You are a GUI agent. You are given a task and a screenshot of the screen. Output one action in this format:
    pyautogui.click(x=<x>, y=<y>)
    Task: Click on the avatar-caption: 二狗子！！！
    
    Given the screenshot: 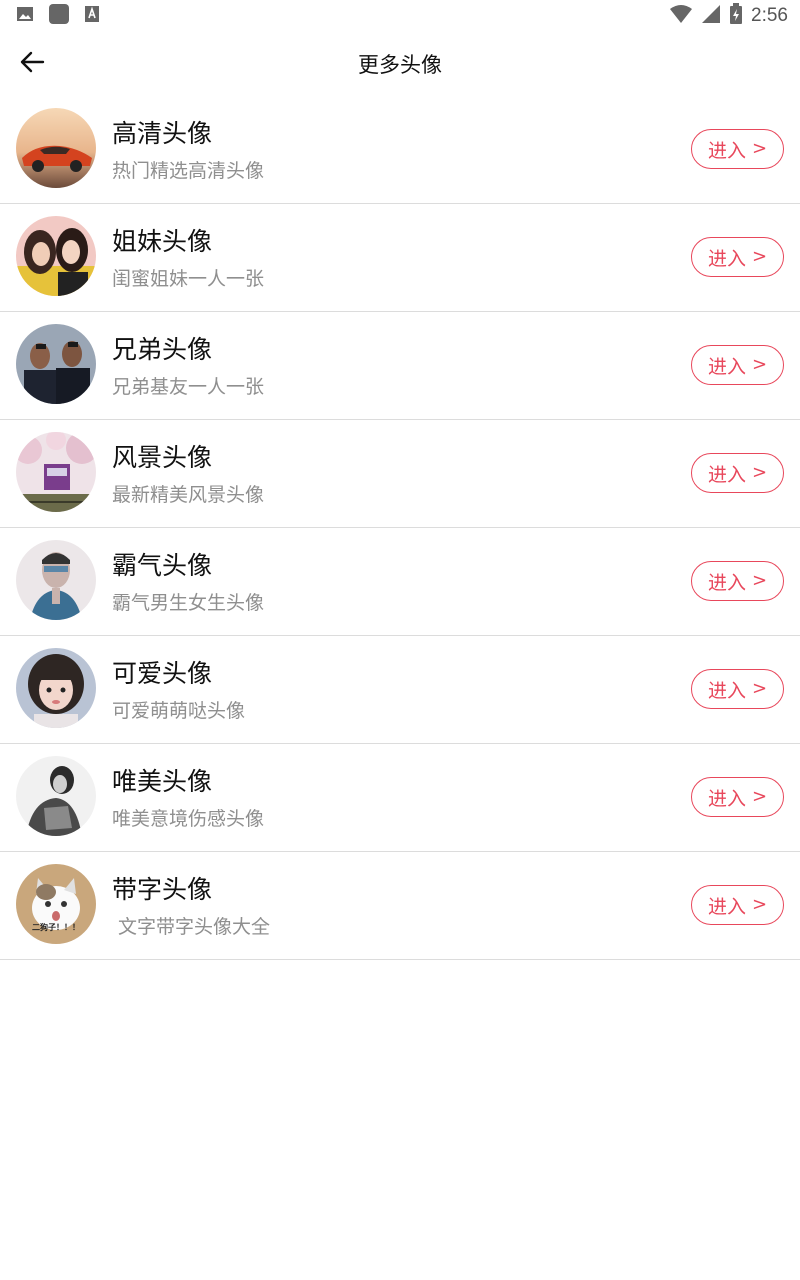 What is the action you would take?
    pyautogui.click(x=56, y=927)
    